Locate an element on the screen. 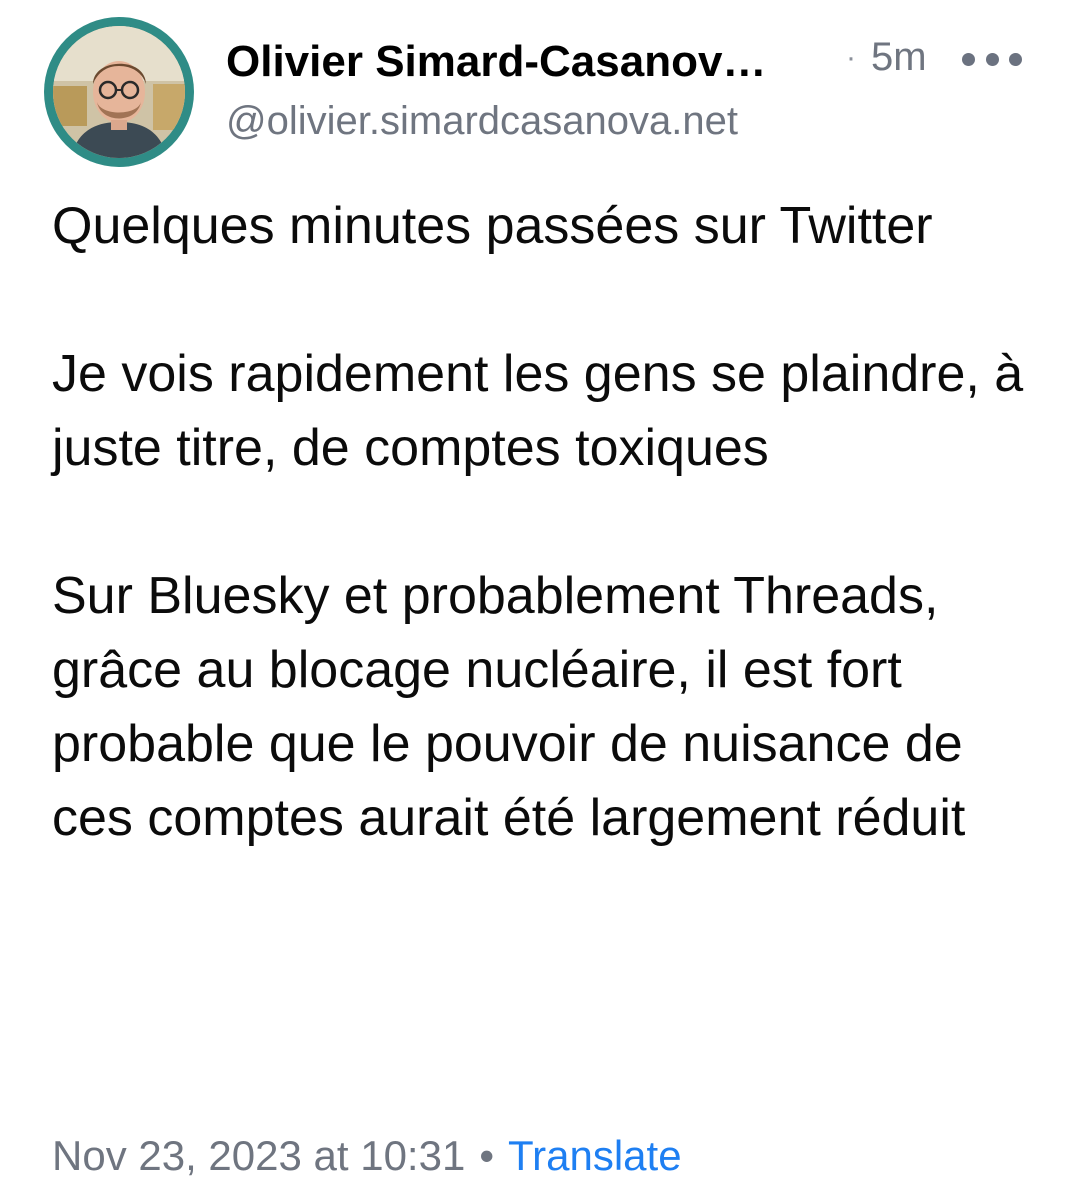 The image size is (1071, 1200). post-time-ago: 5m is located at coordinates (899, 57).